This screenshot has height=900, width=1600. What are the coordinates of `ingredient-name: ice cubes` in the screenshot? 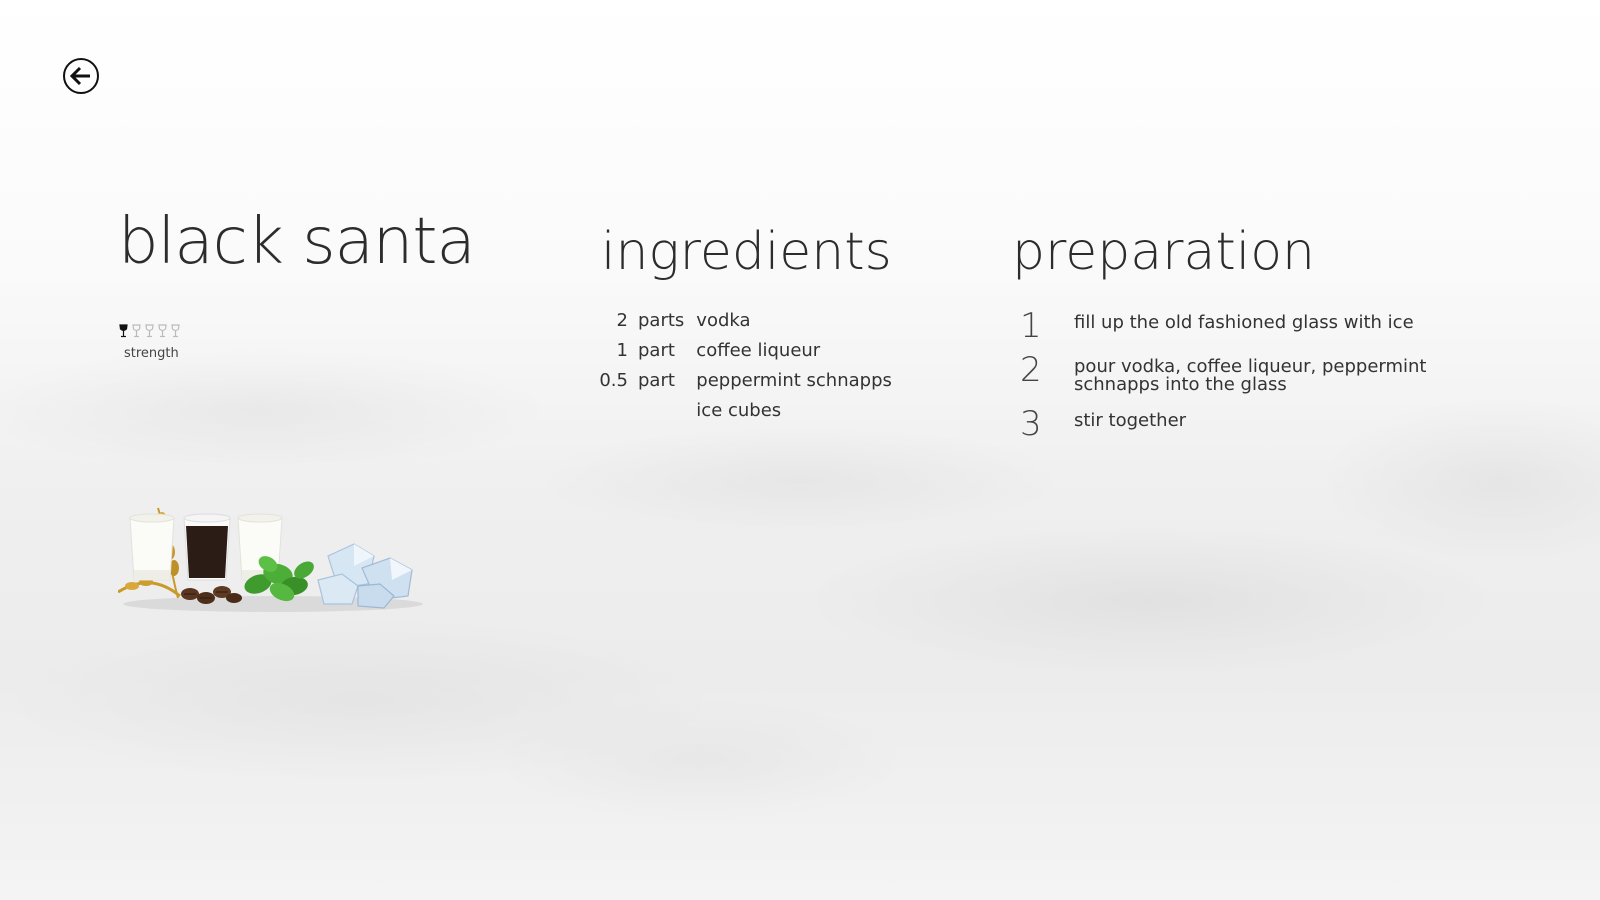 It's located at (739, 410).